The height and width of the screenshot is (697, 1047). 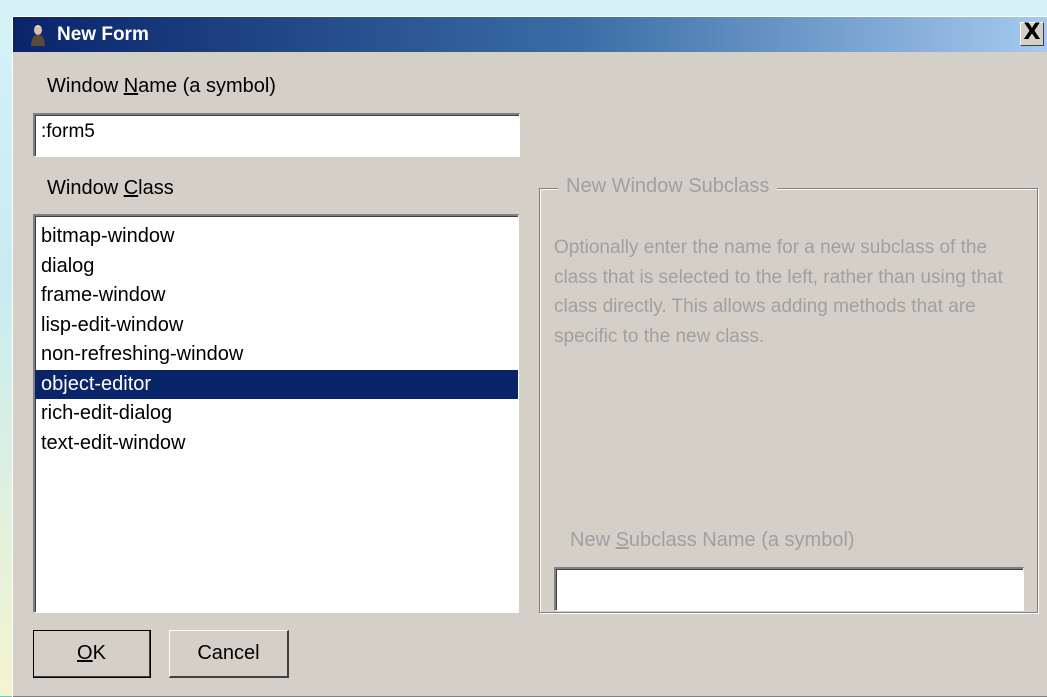 I want to click on lisp-app-icon, so click(x=38, y=35).